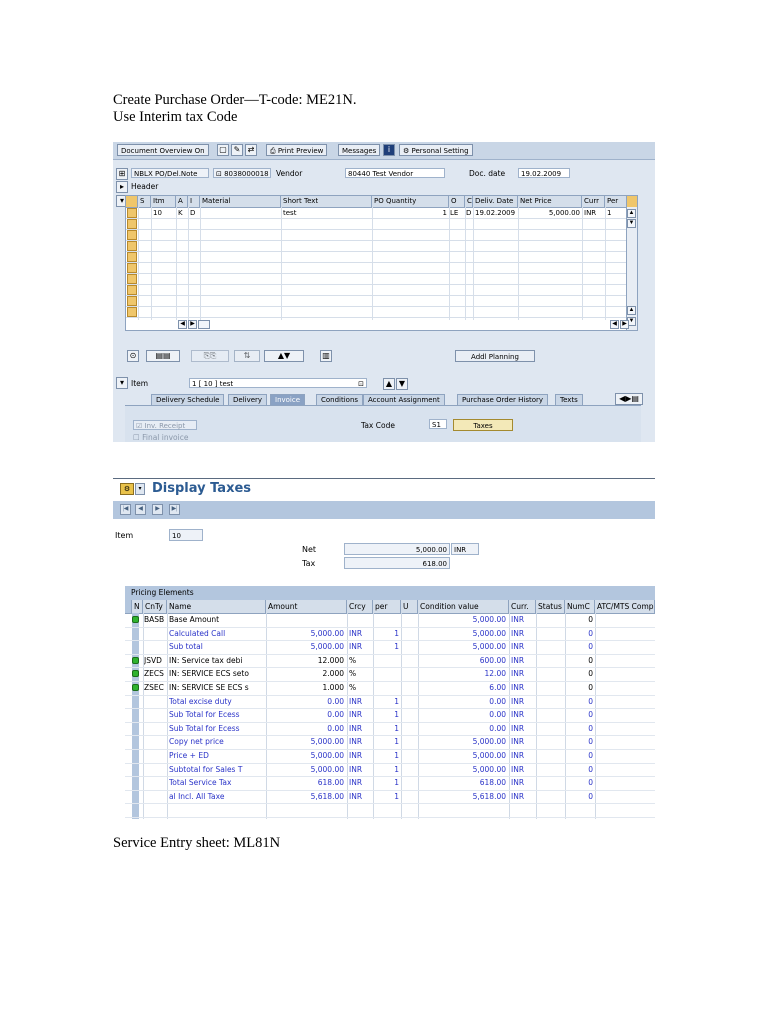 Image resolution: width=768 pixels, height=1024 pixels. What do you see at coordinates (462, 714) in the screenshot?
I see `cell-condition-value: 0.00` at bounding box center [462, 714].